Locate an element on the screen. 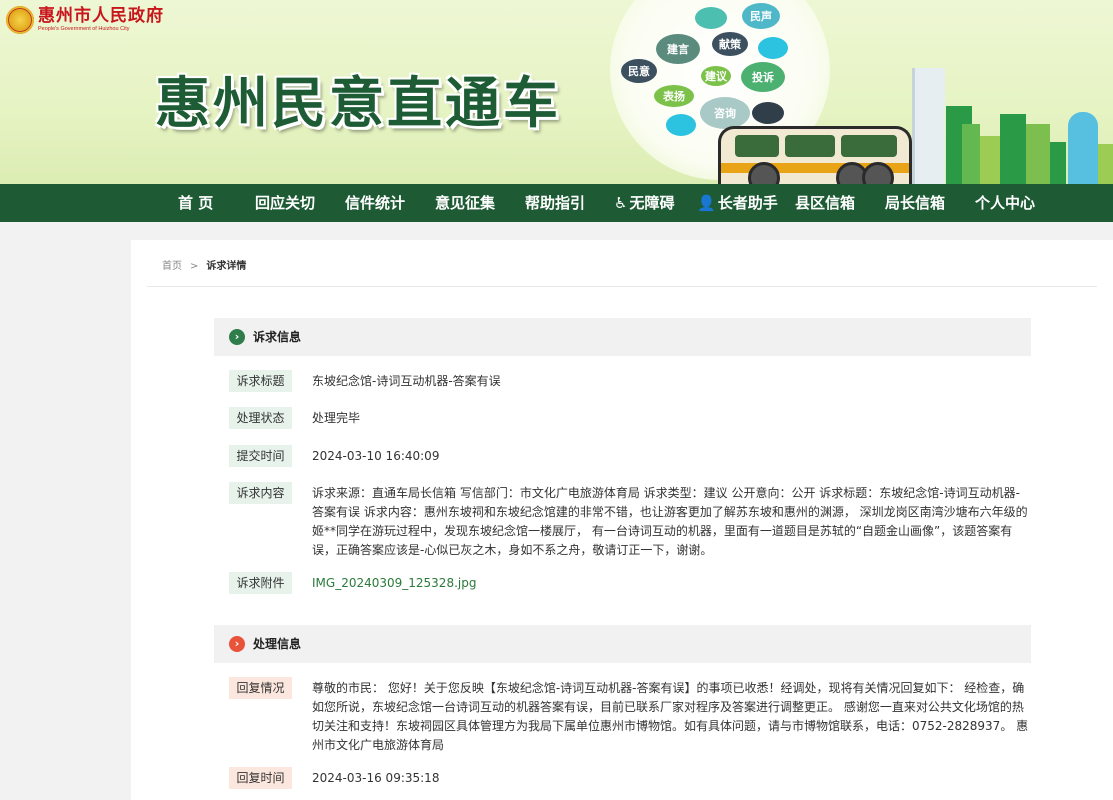 The image size is (1113, 800). skyline-tower is located at coordinates (928, 126).